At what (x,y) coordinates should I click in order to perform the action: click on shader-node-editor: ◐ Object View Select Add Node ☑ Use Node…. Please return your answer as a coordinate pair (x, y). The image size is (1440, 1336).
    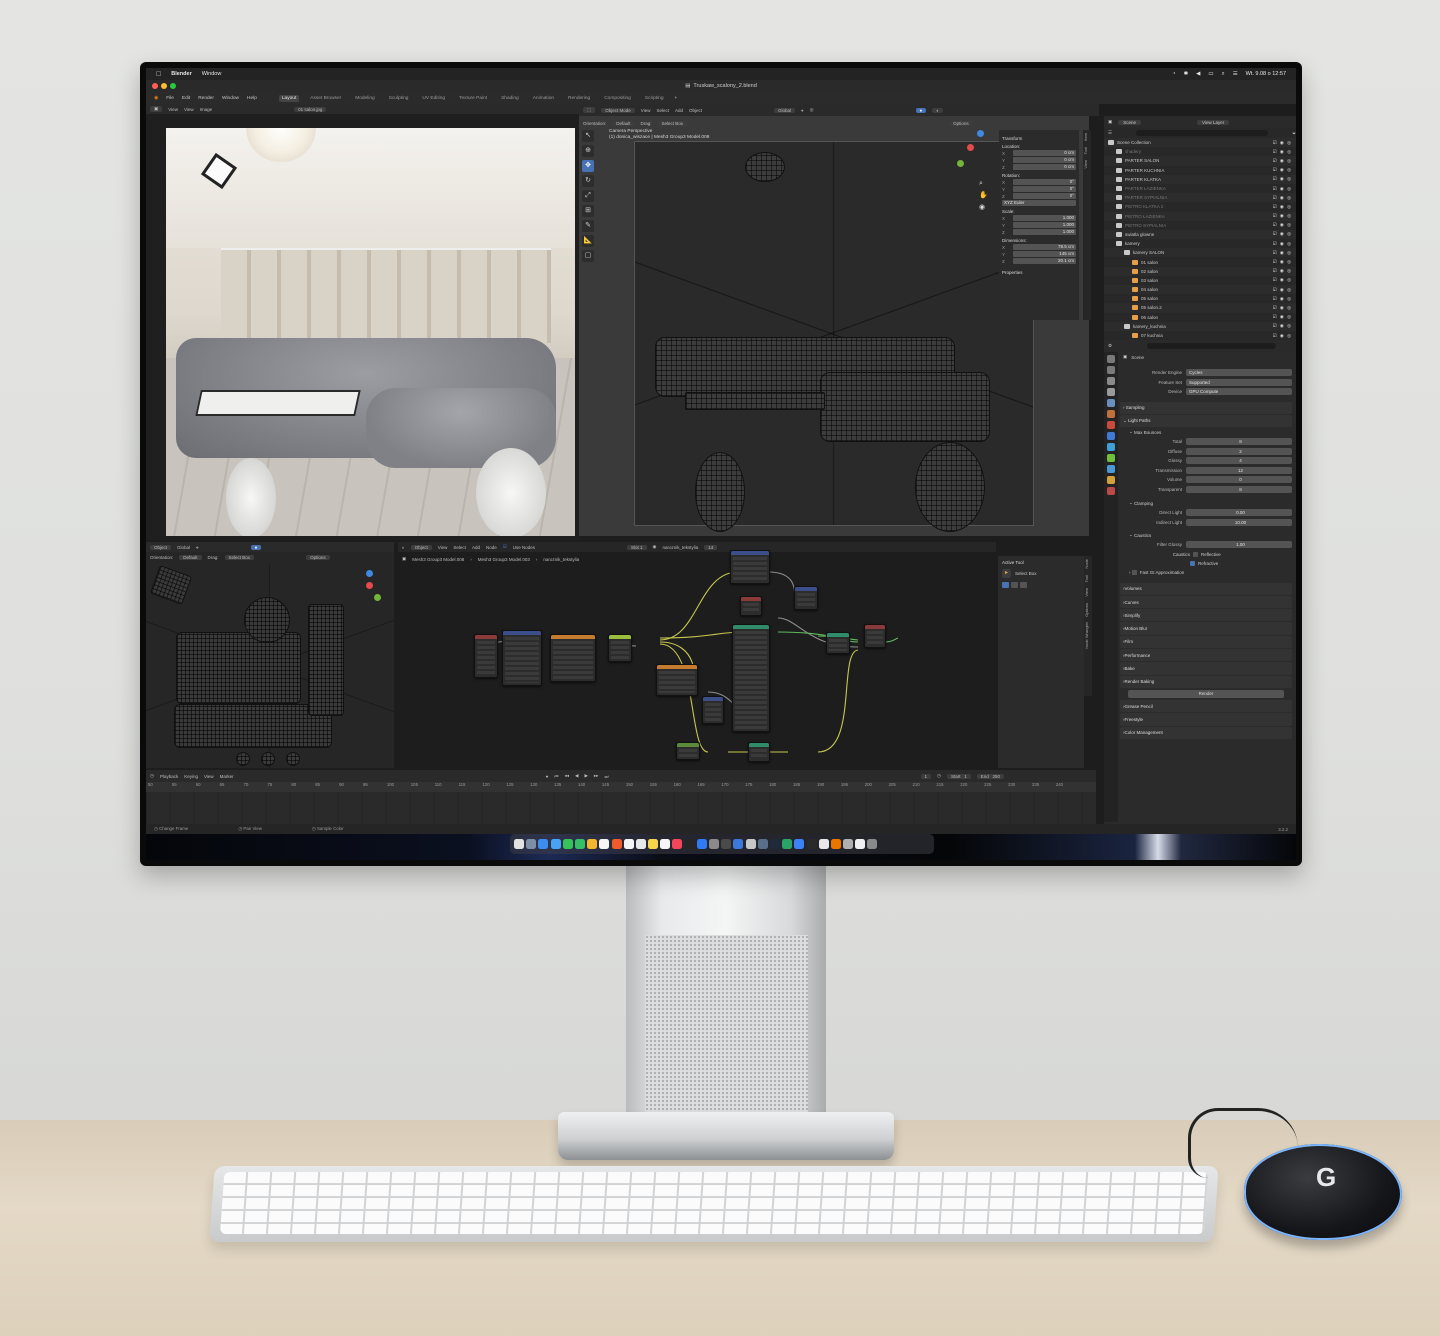
    Looking at the image, I should click on (697, 655).